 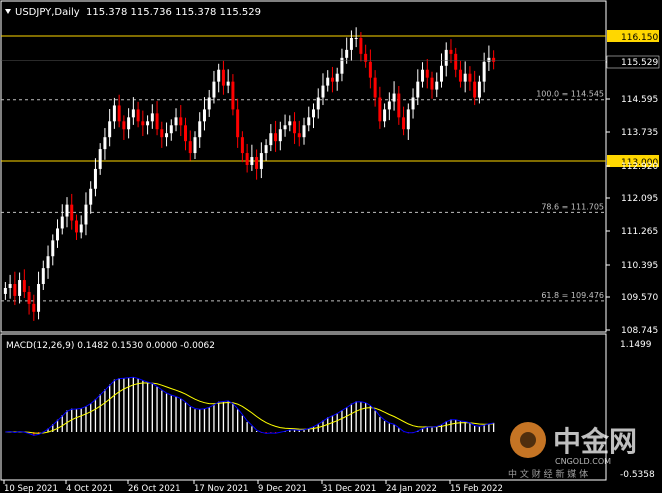 I want to click on time-tick-label: 17 Nov 2021, so click(x=221, y=488).